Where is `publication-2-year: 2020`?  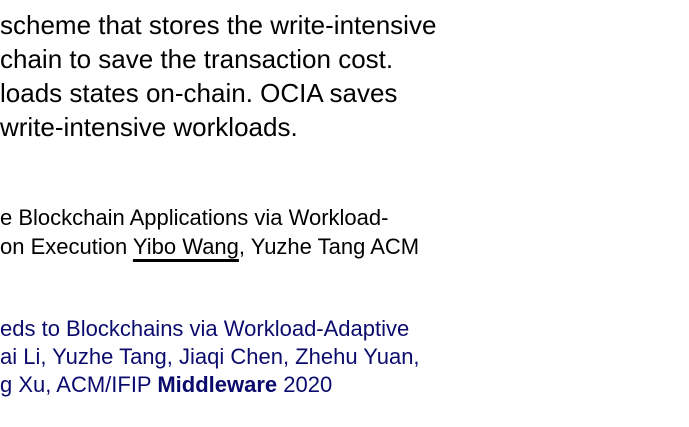 publication-2-year: 2020 is located at coordinates (305, 384).